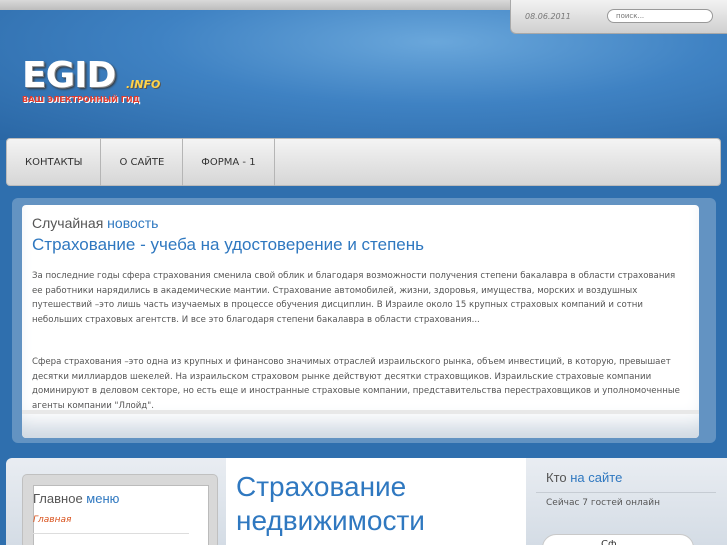 Image resolution: width=727 pixels, height=545 pixels. I want to click on nav-item-contacts: КОНТАКТЫ, so click(54, 162).